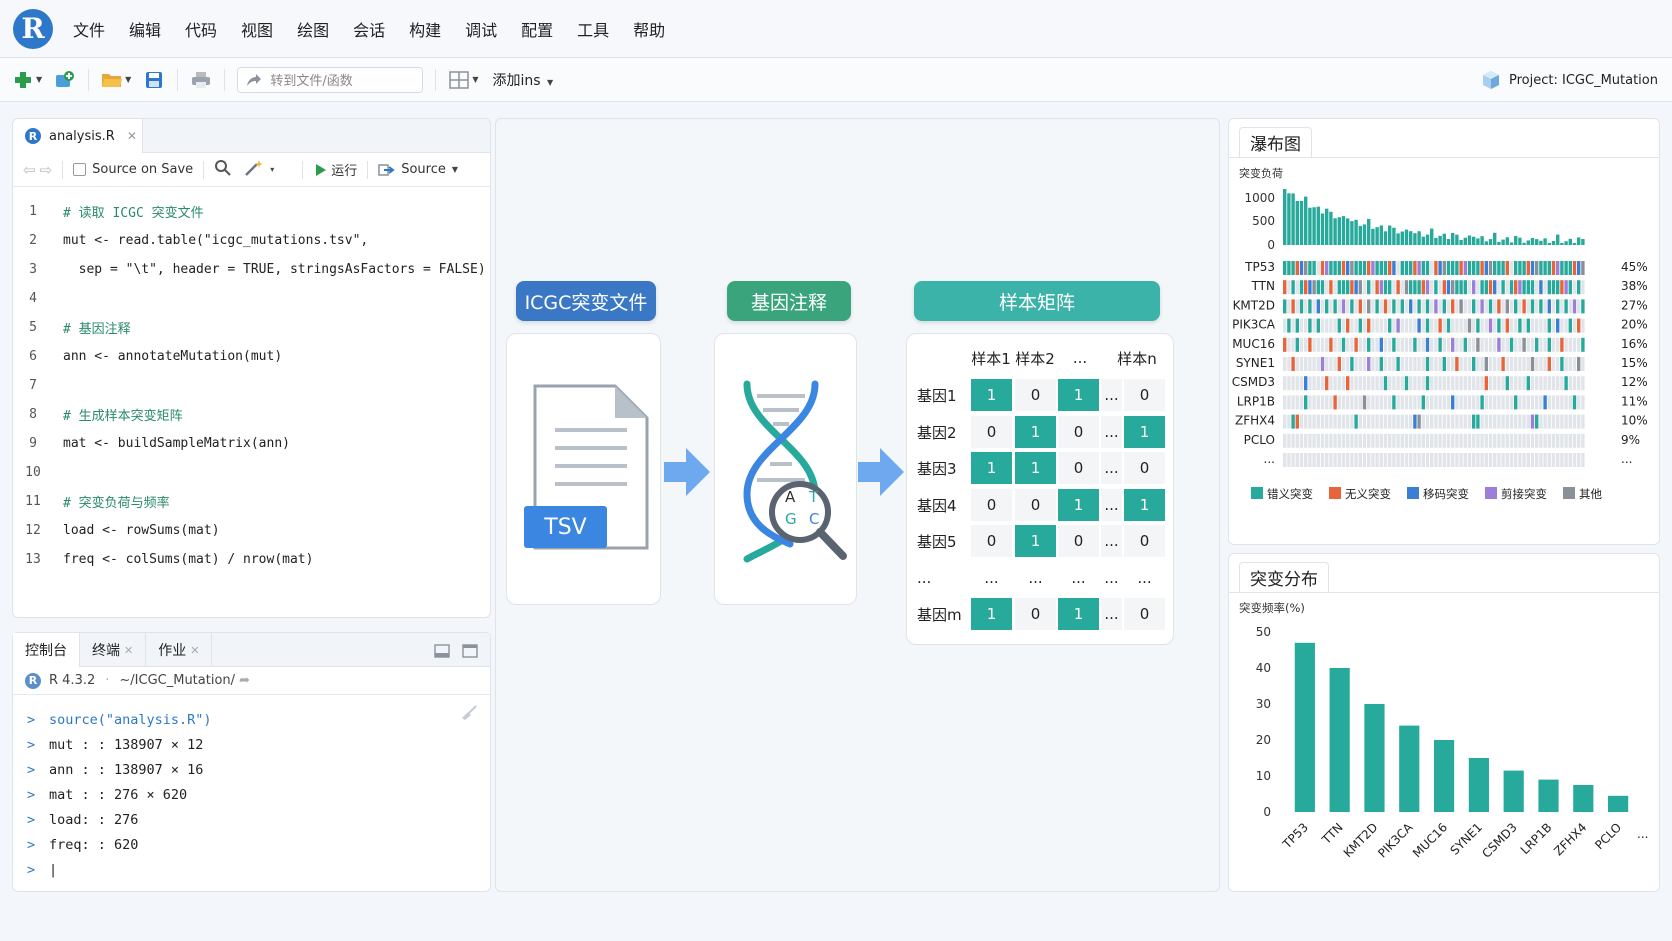 This screenshot has width=1672, height=941. I want to click on code-line: 9 mat <- buildSampleMatrix(ann), so click(251, 443).